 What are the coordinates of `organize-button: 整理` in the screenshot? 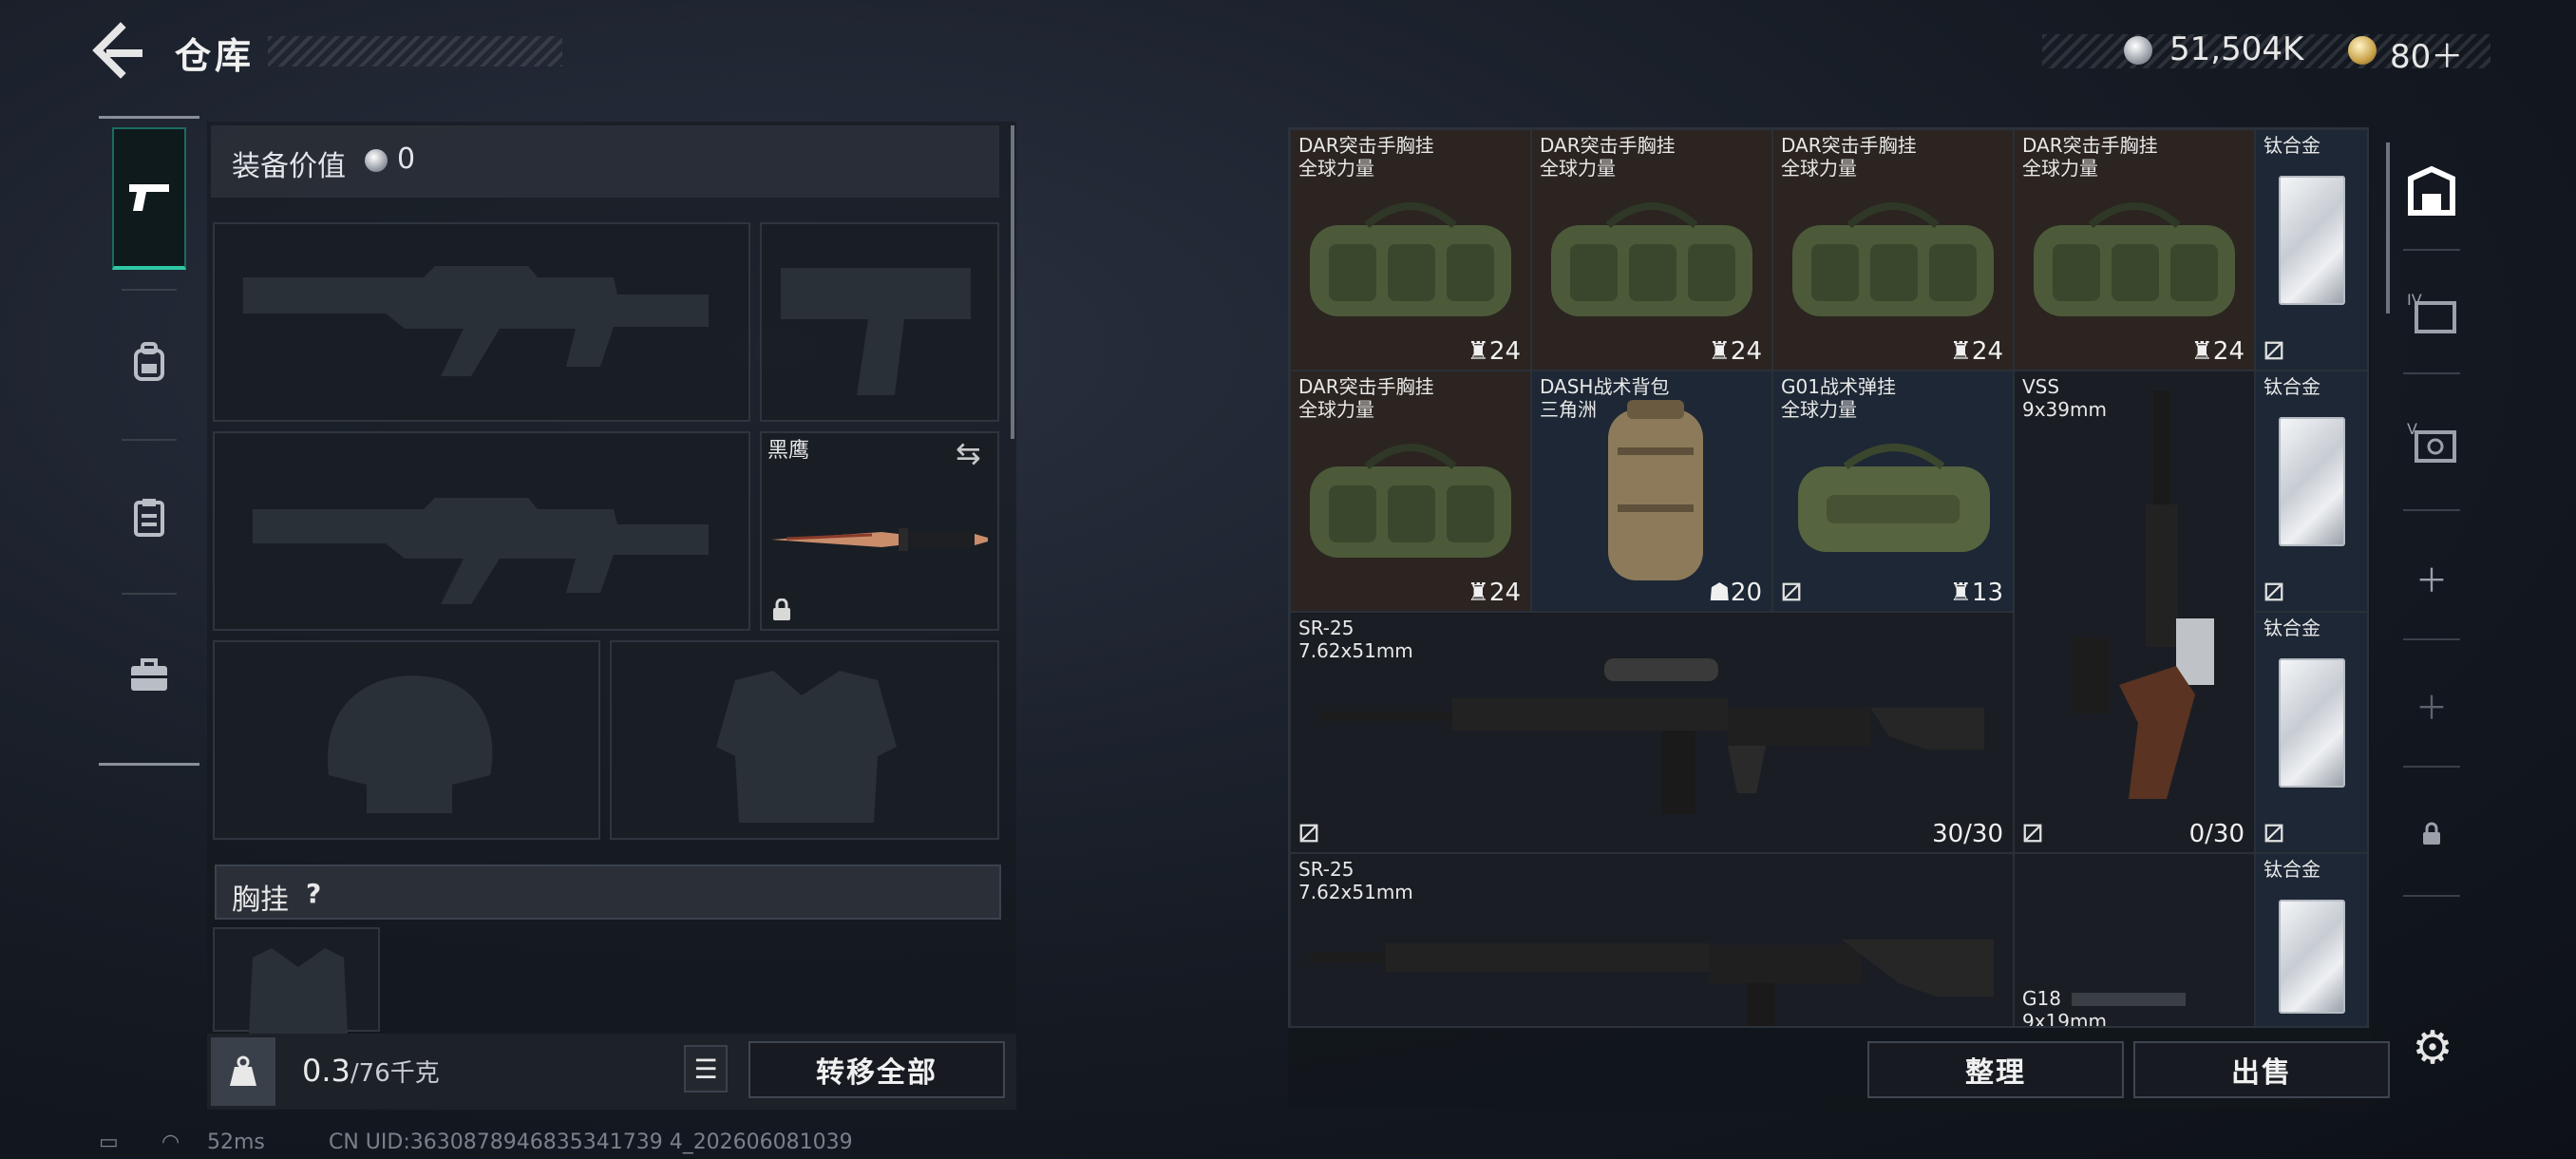 It's located at (1995, 1069).